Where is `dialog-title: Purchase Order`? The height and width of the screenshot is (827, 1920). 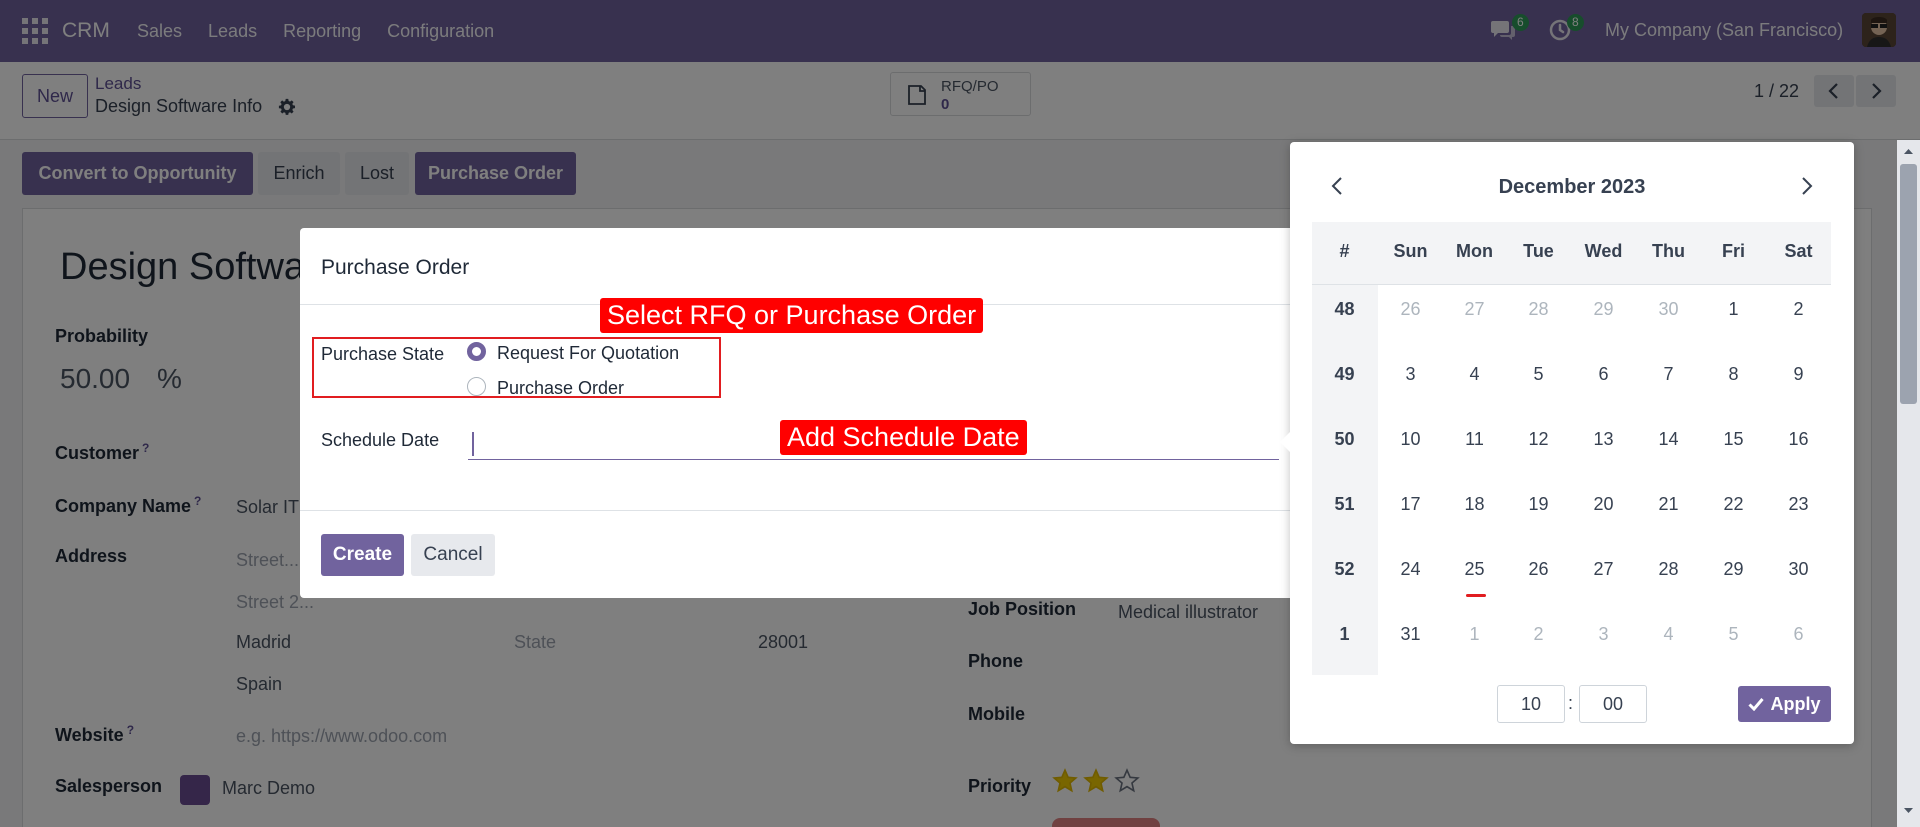
dialog-title: Purchase Order is located at coordinates (395, 267).